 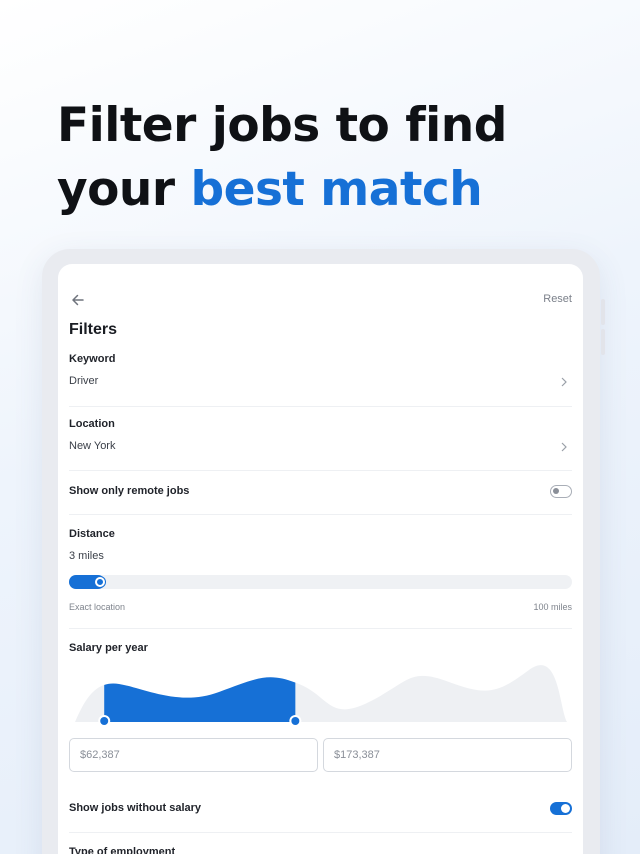 I want to click on distance-label: Distance, so click(x=92, y=534).